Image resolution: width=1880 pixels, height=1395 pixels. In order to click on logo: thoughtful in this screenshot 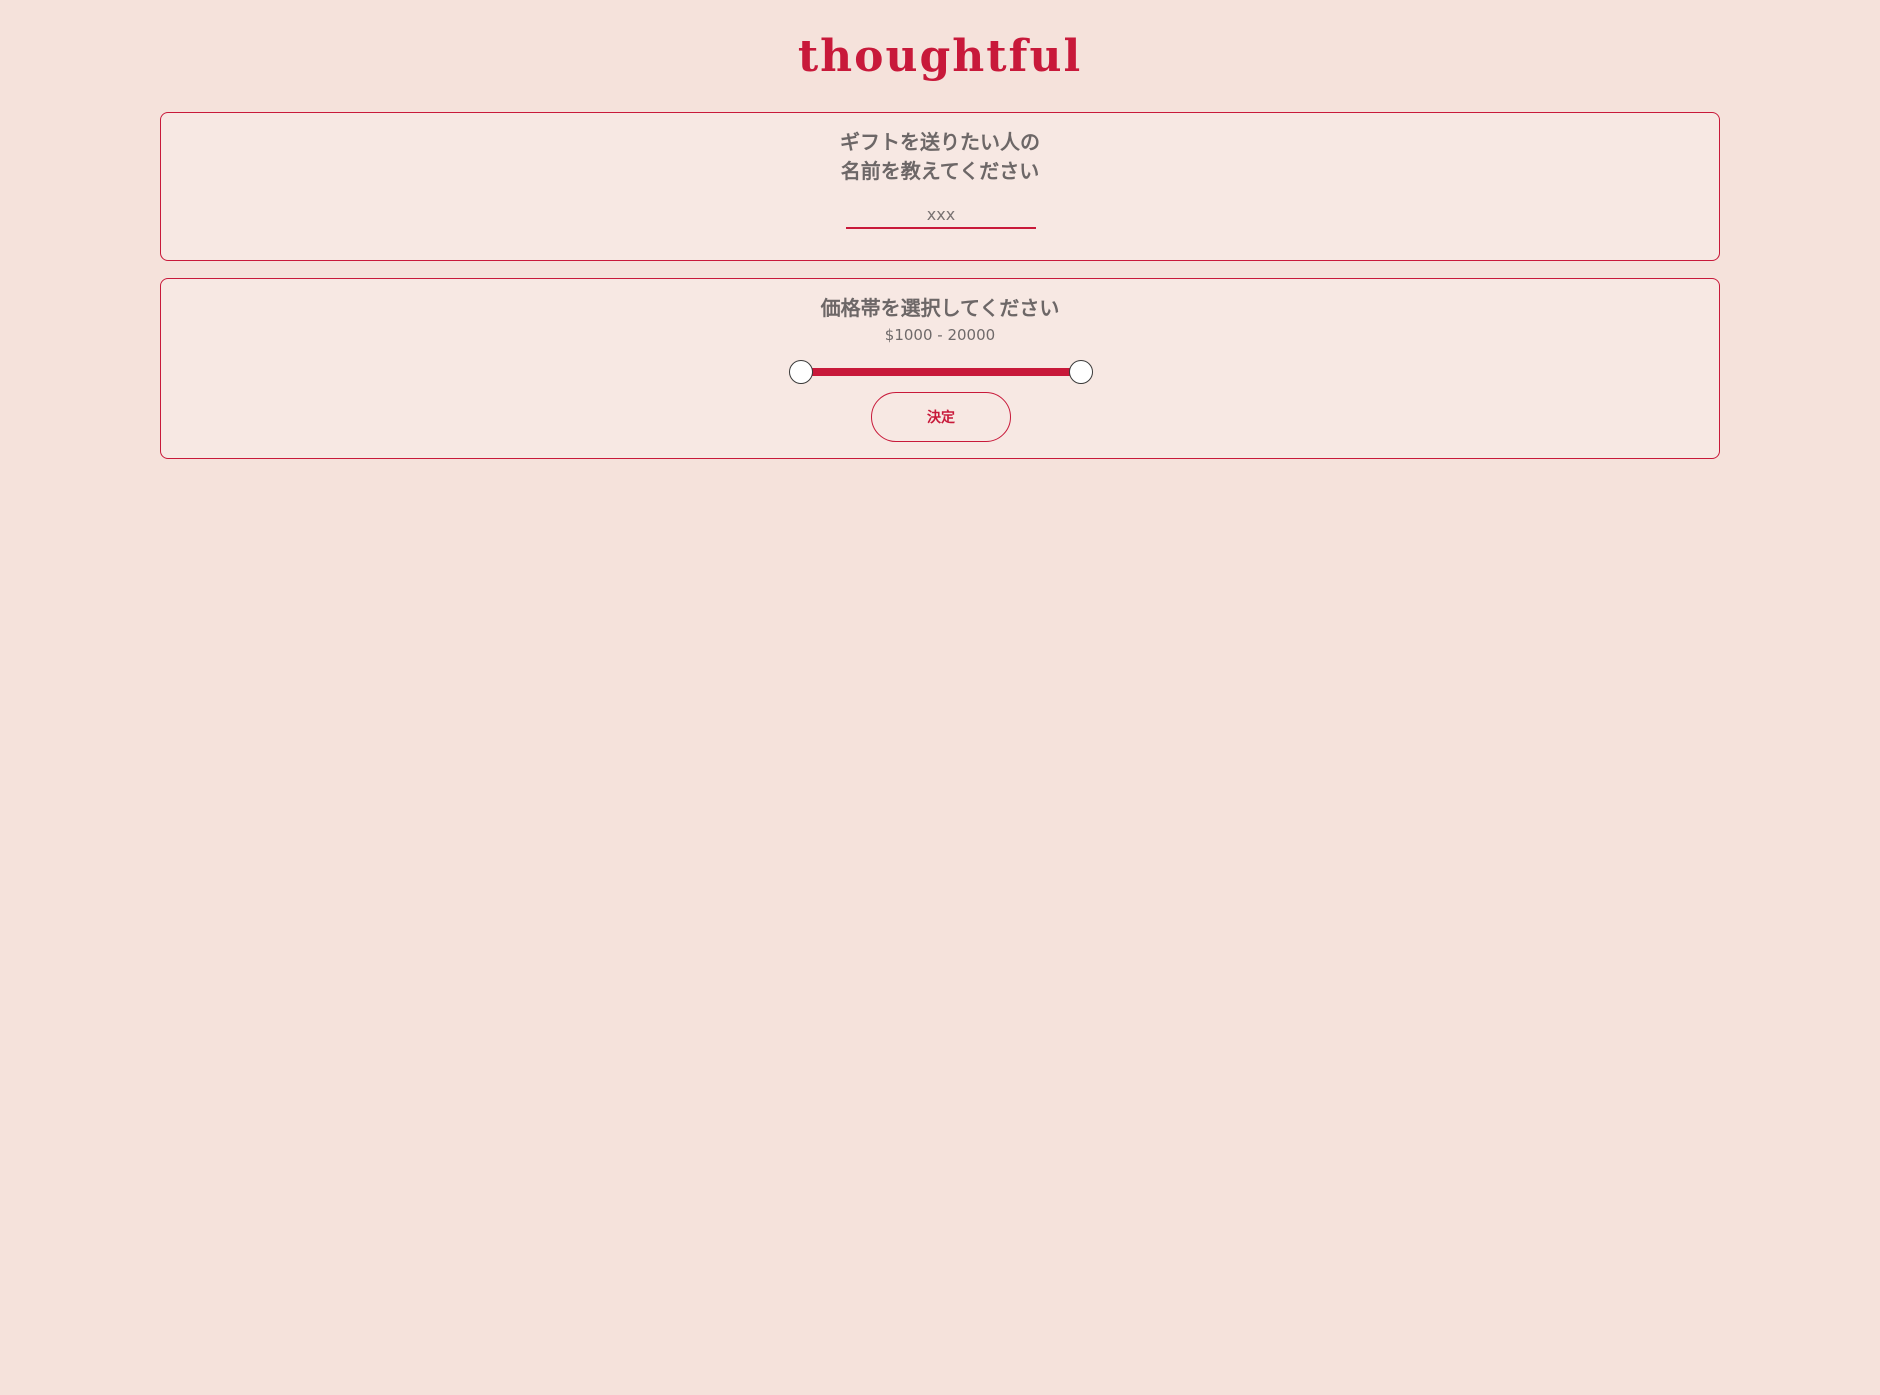, I will do `click(940, 56)`.